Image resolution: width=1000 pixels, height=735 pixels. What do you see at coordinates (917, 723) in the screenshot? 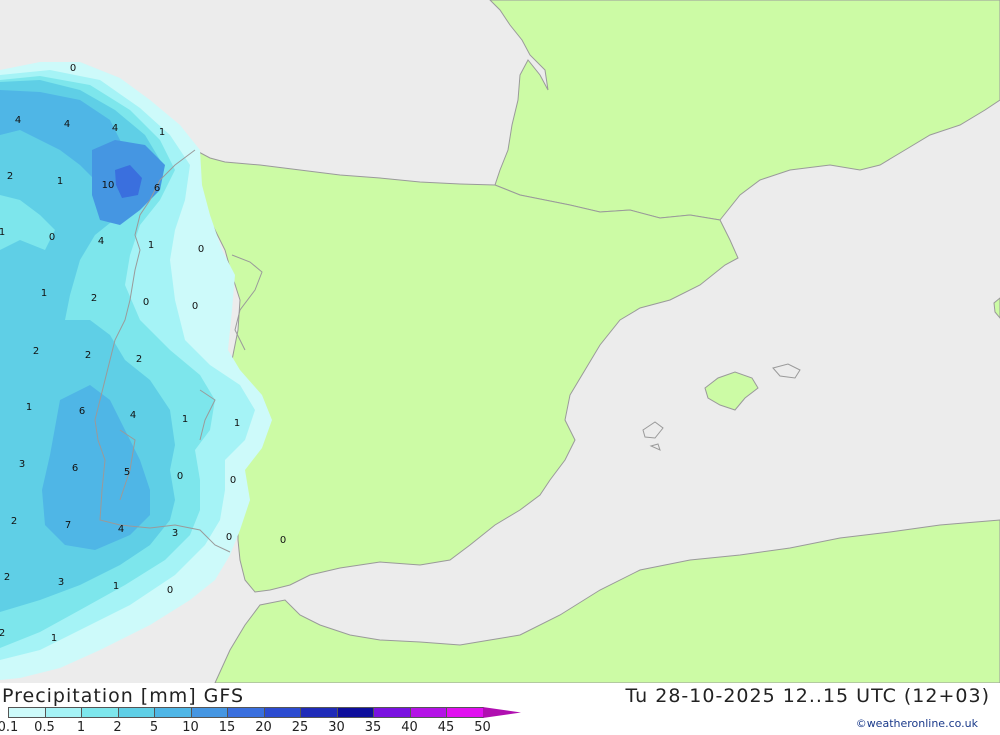
I see `credit-link: ©weatheronline.co.uk` at bounding box center [917, 723].